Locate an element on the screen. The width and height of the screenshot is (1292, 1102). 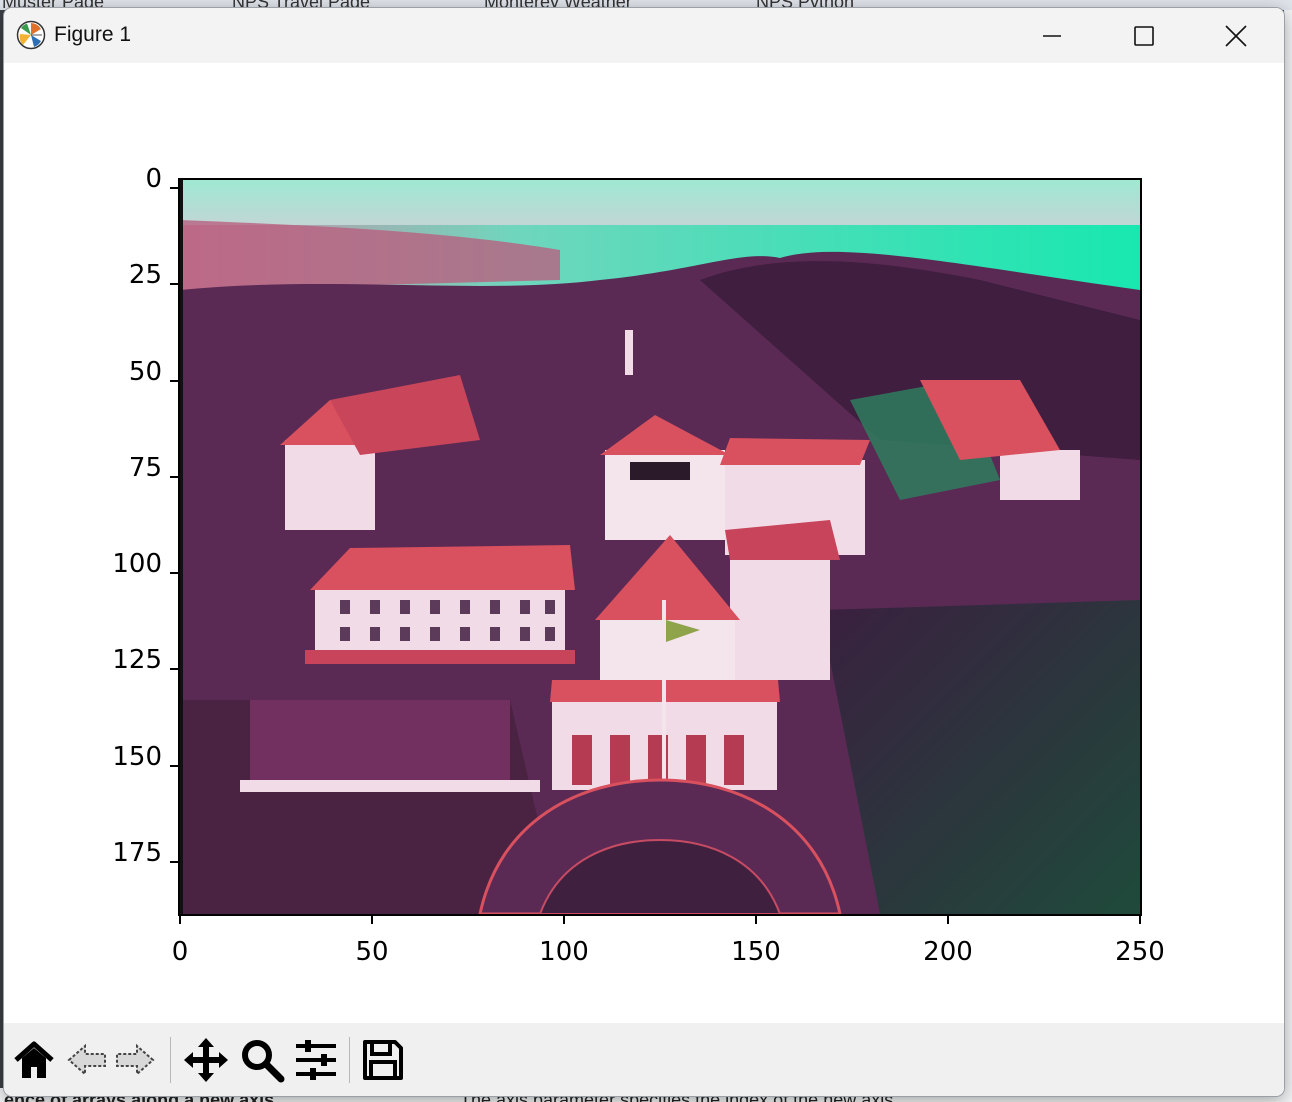
x-tick-label: 100 is located at coordinates (564, 952).